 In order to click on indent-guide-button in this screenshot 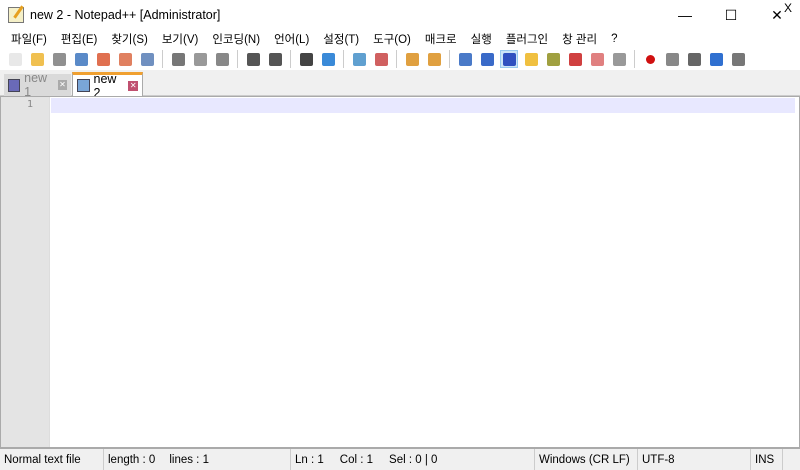, I will do `click(509, 59)`.